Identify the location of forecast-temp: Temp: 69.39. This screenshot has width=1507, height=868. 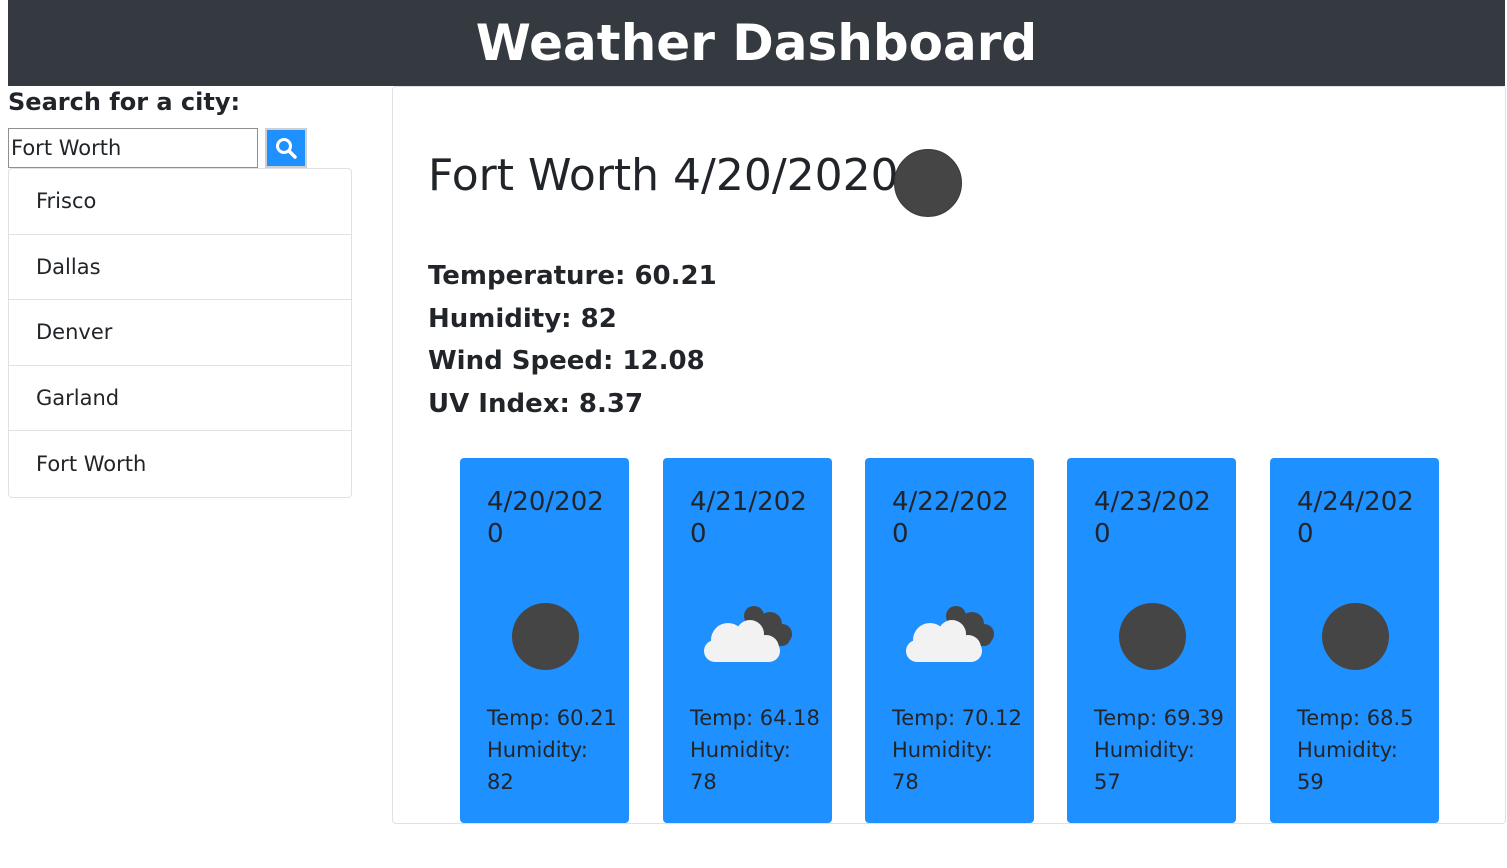
(1159, 718).